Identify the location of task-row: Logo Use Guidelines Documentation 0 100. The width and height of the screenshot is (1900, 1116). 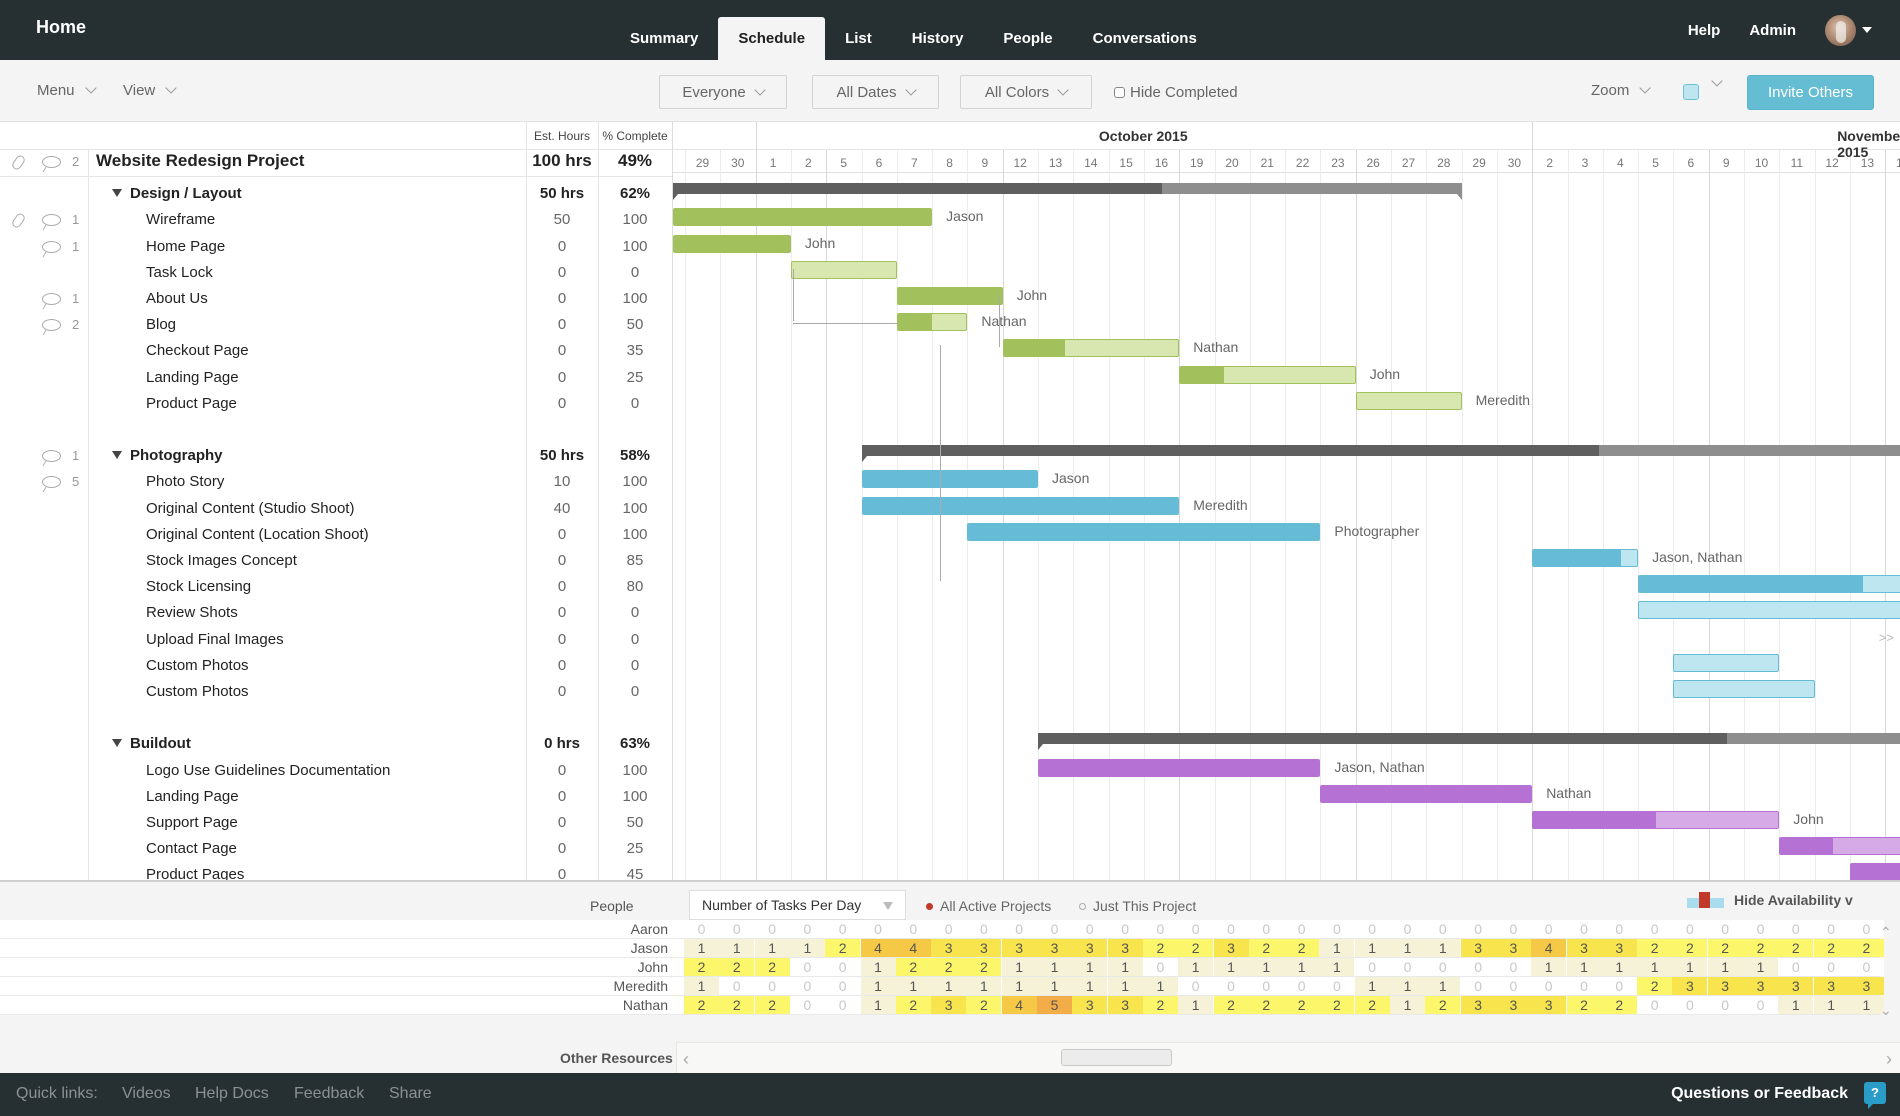
(336, 771).